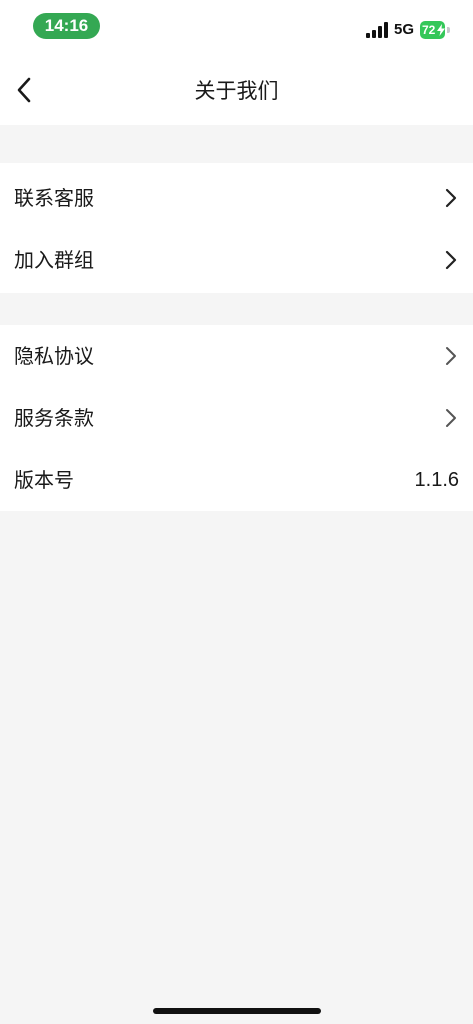 The image size is (473, 1024). What do you see at coordinates (54, 260) in the screenshot?
I see `list-item-label: 加入群组` at bounding box center [54, 260].